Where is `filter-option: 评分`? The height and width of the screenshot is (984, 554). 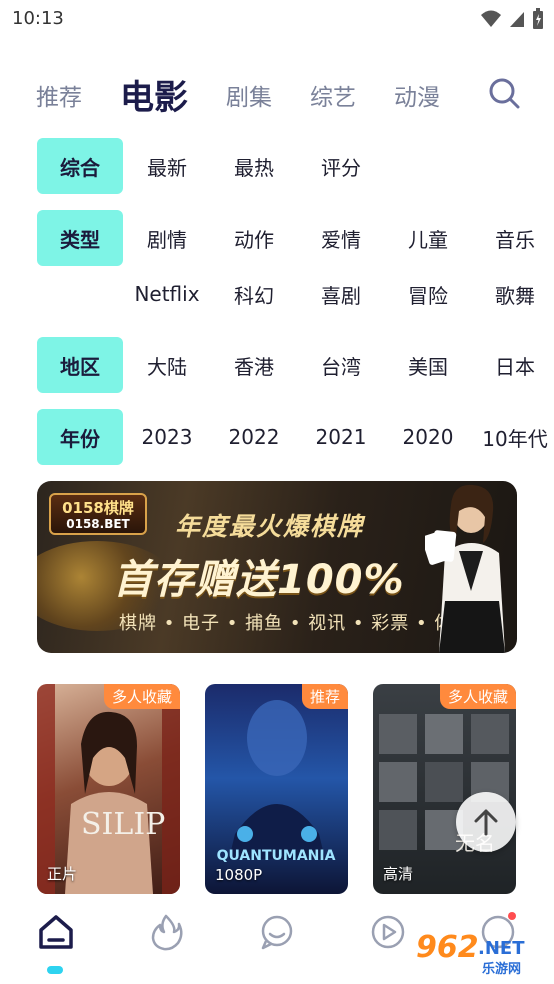 filter-option: 评分 is located at coordinates (341, 166).